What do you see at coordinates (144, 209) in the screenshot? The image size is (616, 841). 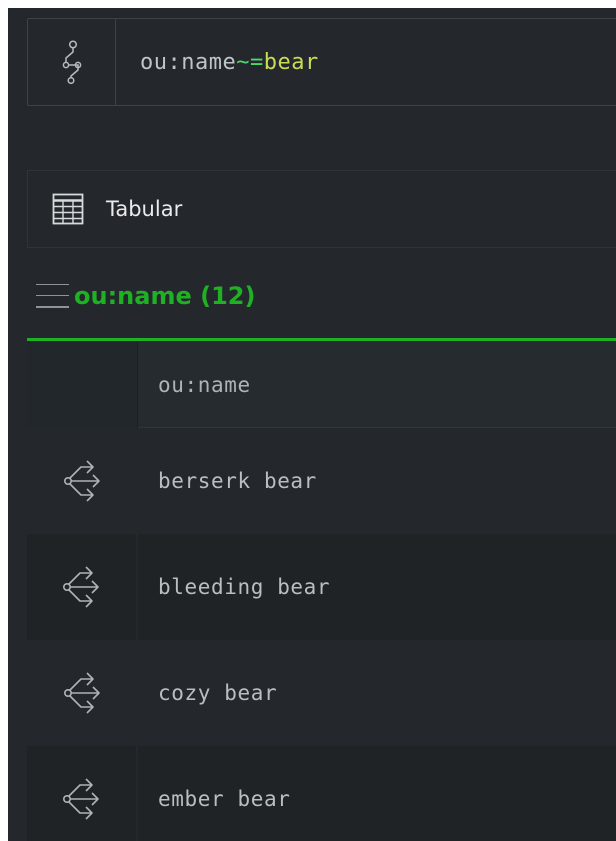 I see `view-mode-label: Tabular` at bounding box center [144, 209].